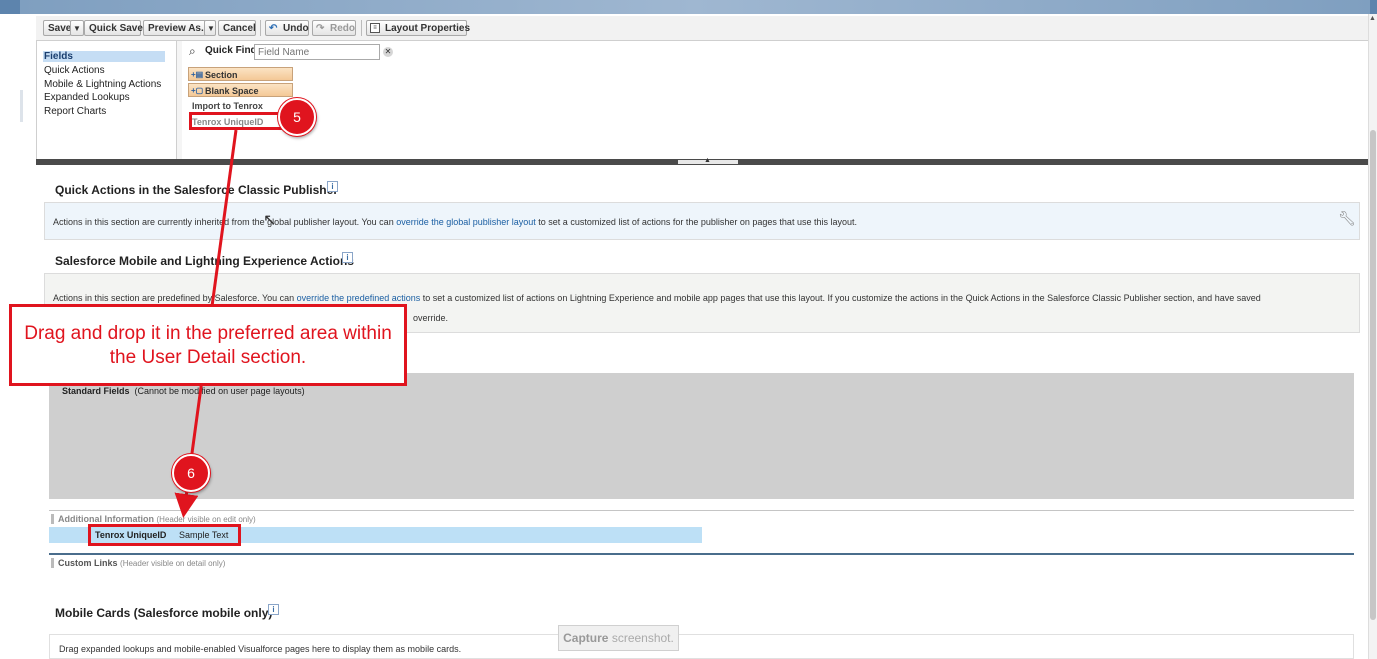 This screenshot has height=659, width=1377. Describe the element at coordinates (297, 117) in the screenshot. I see `step-5-marker: 5` at that location.